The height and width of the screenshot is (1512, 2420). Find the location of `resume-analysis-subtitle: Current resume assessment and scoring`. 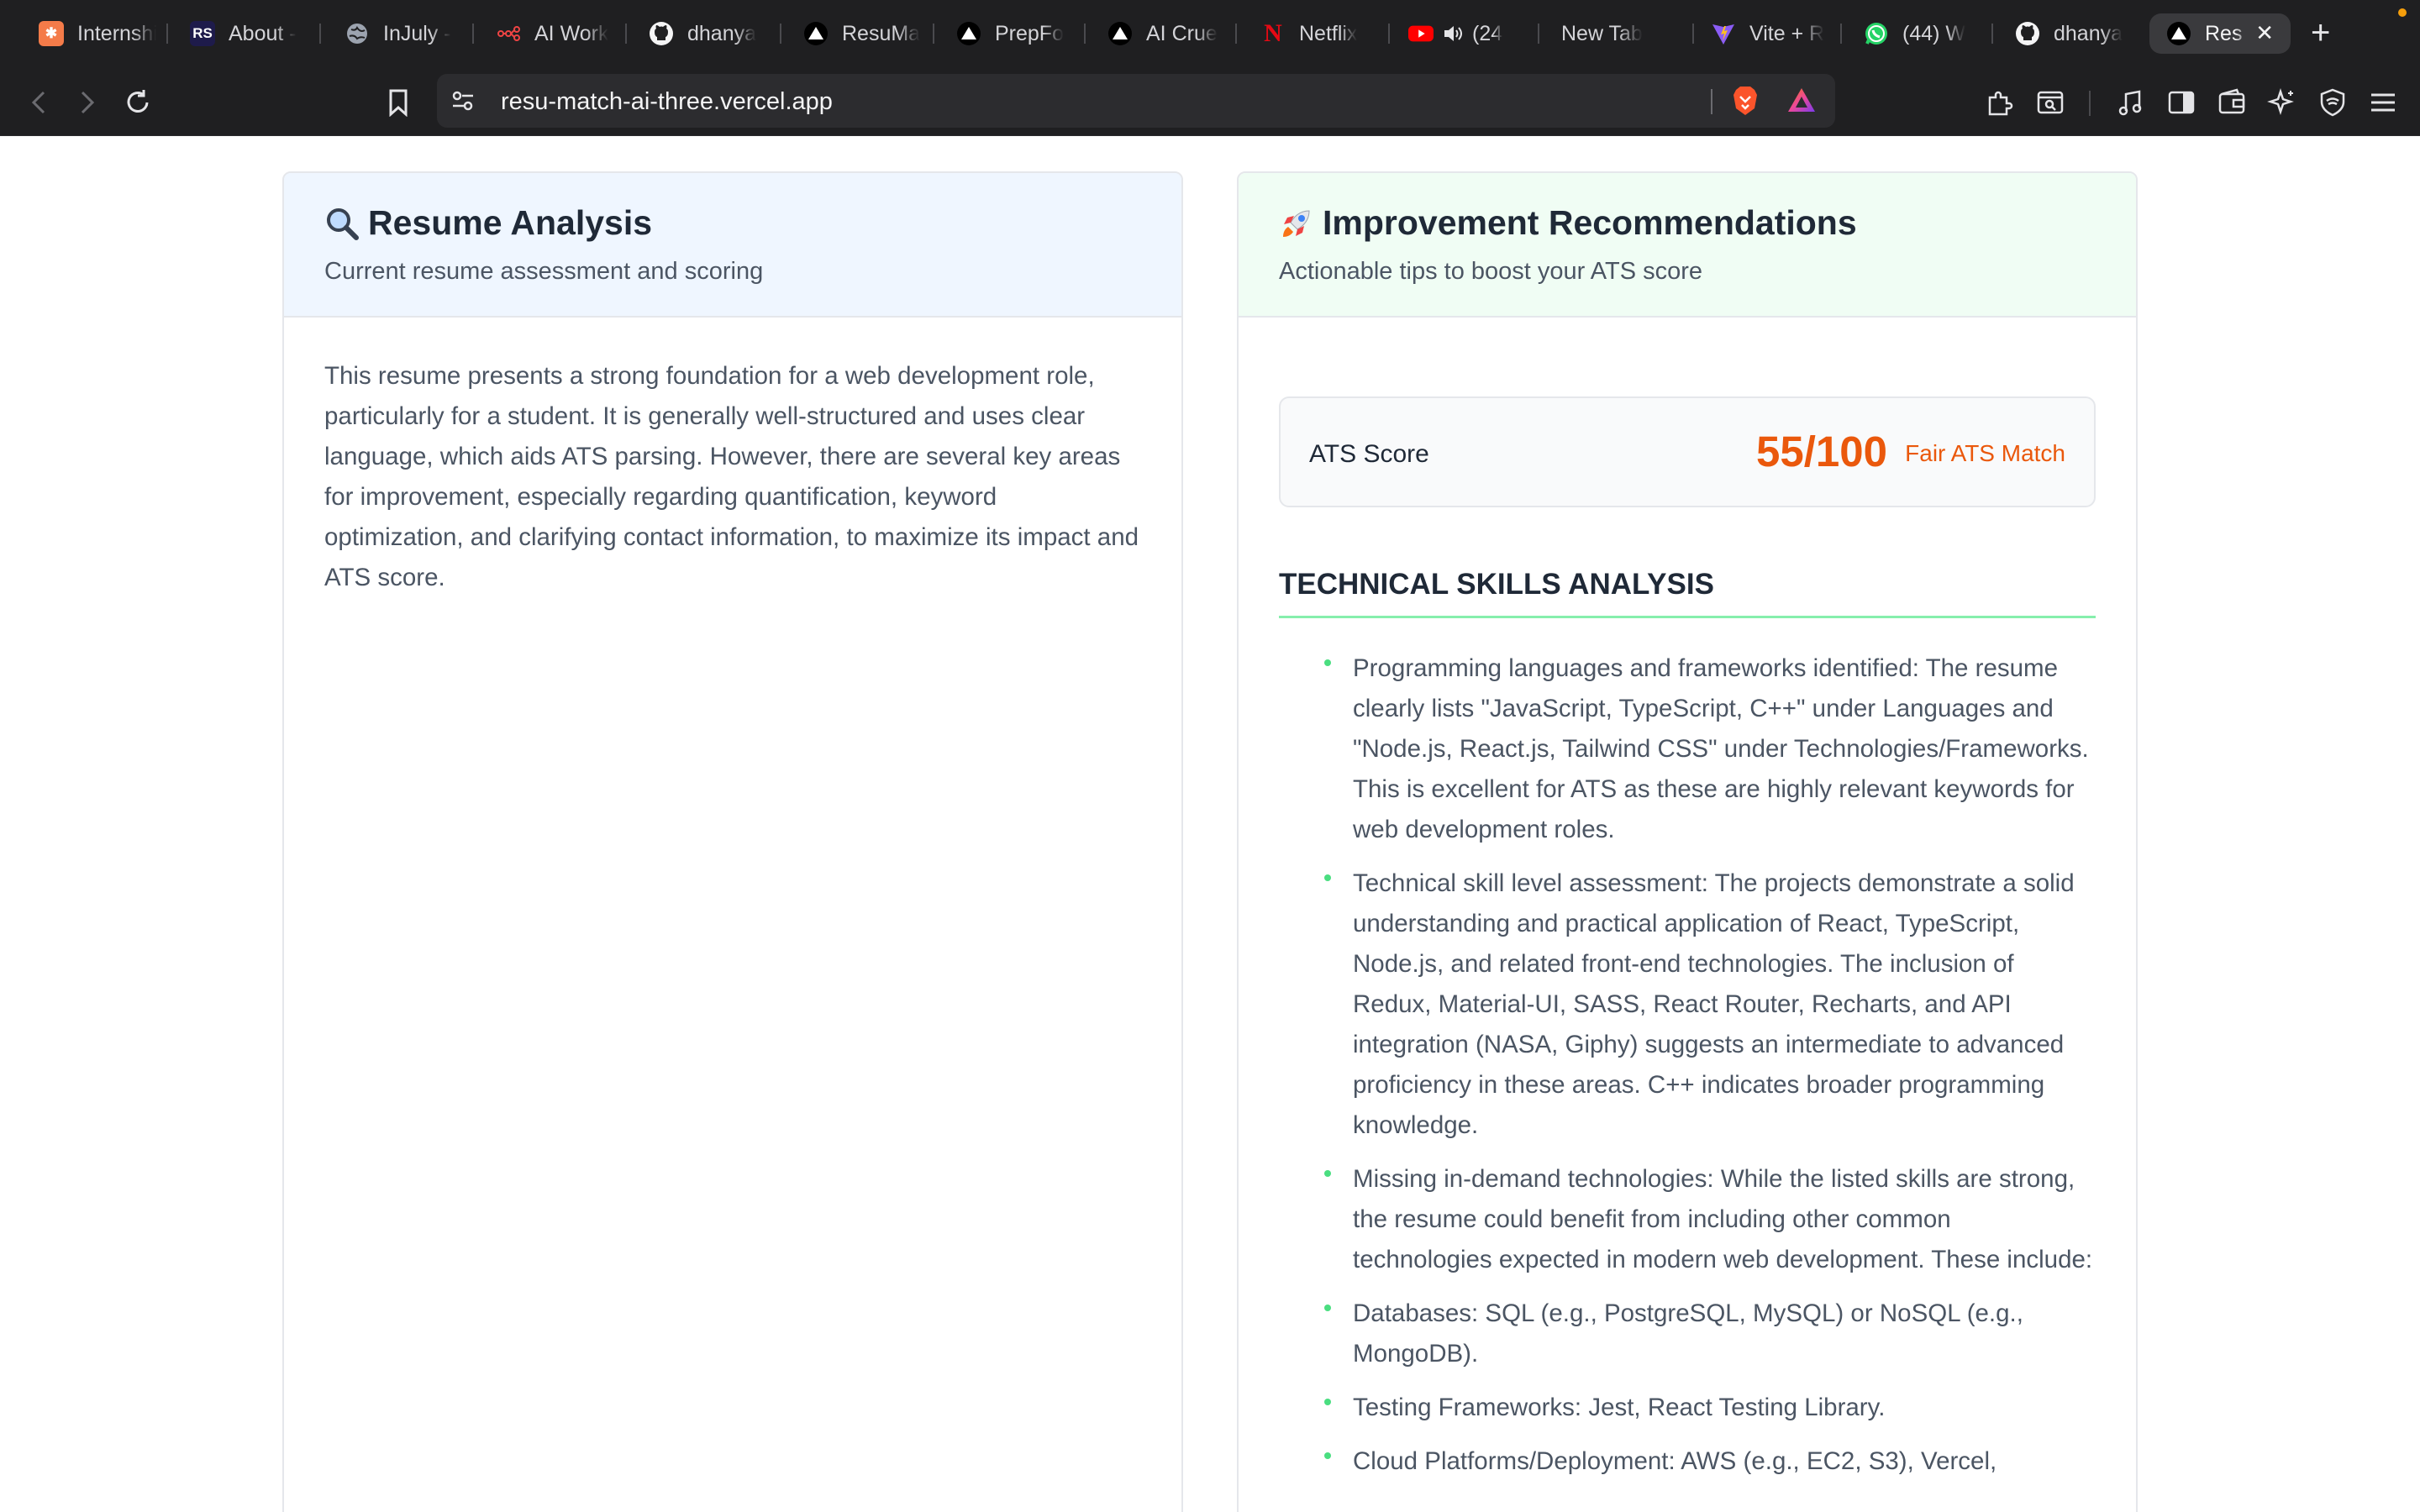

resume-analysis-subtitle: Current resume assessment and scoring is located at coordinates (544, 271).